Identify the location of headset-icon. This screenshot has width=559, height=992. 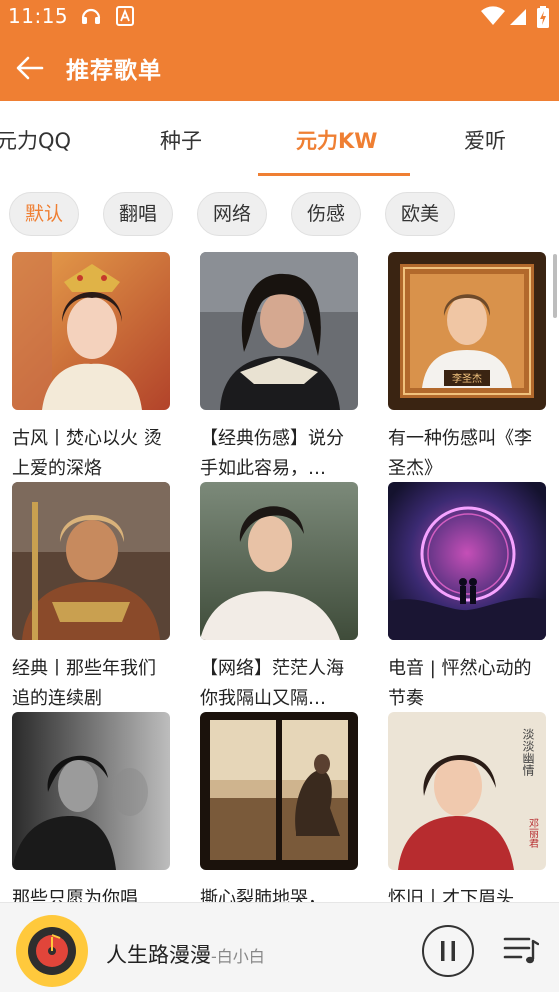
(91, 18).